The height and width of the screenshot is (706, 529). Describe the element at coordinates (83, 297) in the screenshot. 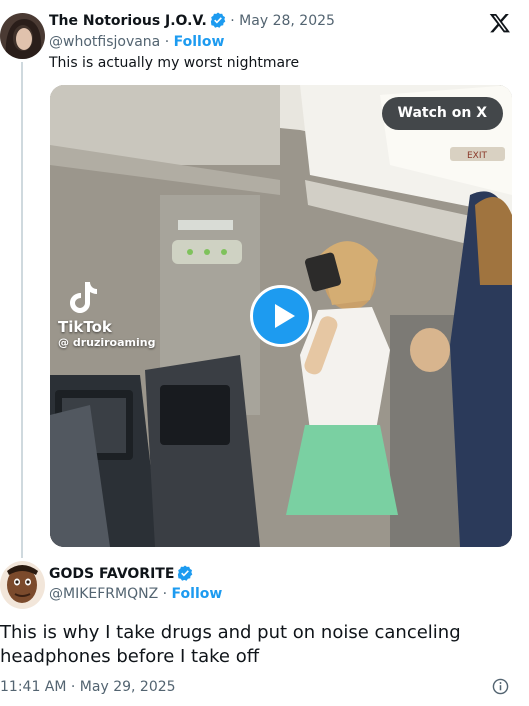

I see `tiktok-logo-icon` at that location.